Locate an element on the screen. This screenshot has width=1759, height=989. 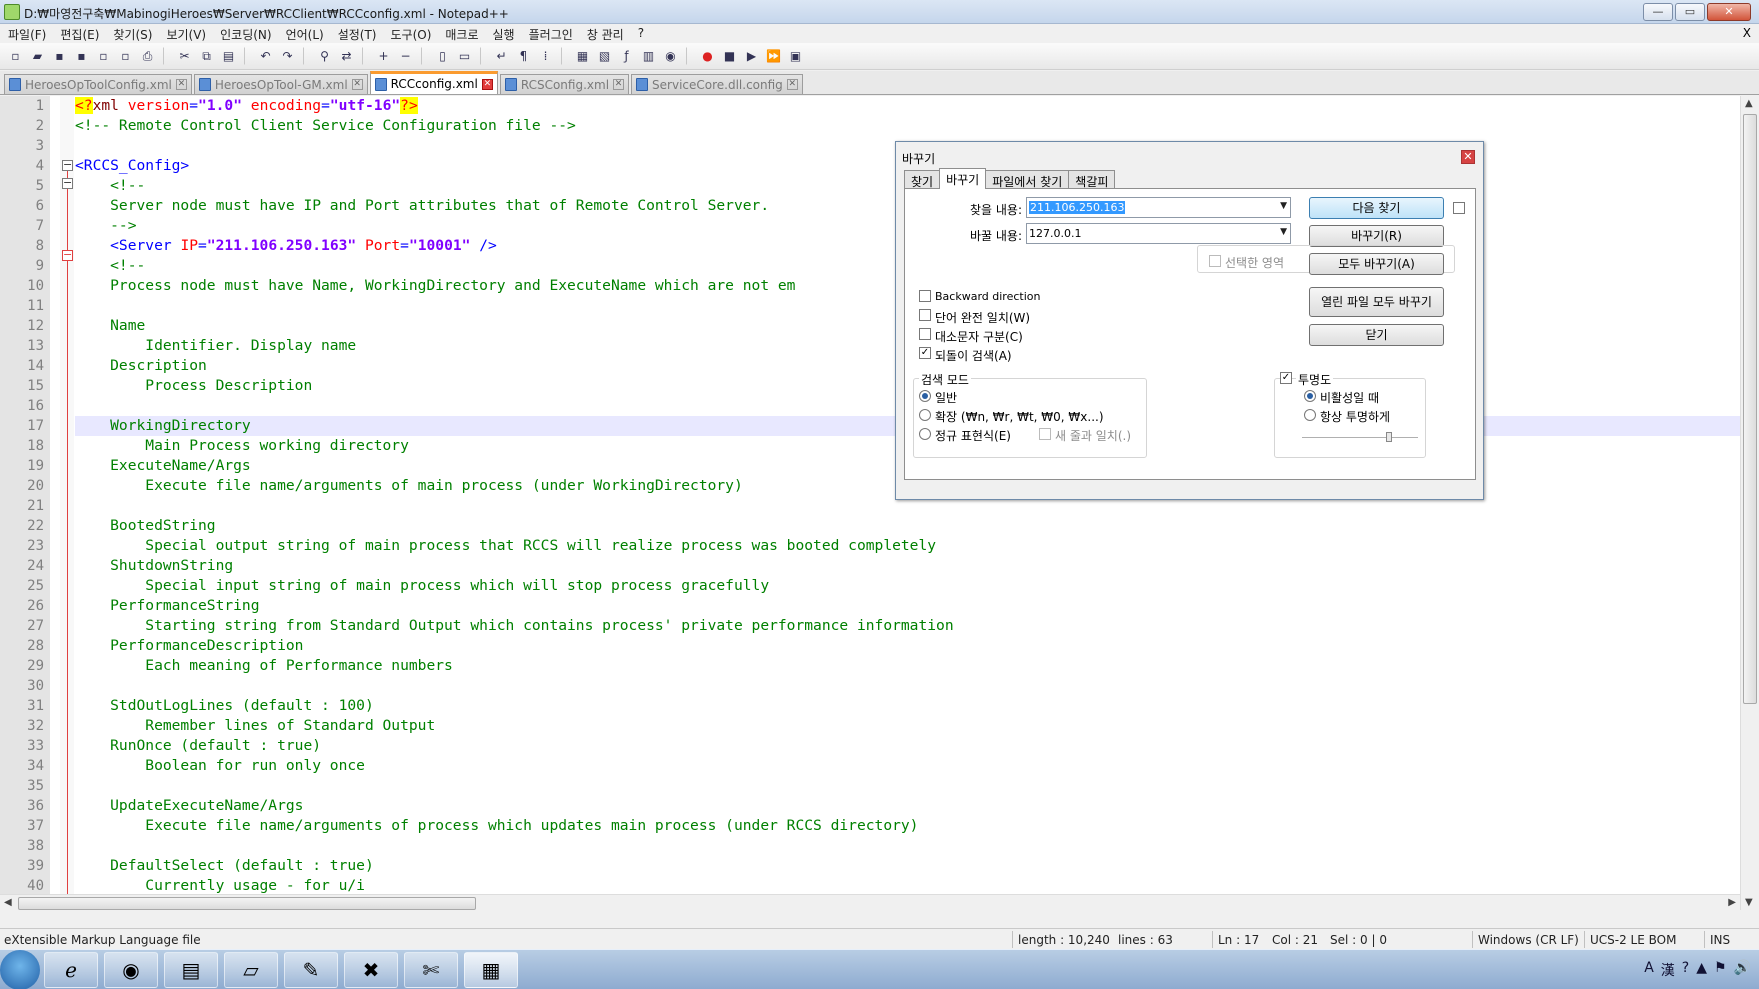
show-all-chars-icon: ¶ is located at coordinates (523, 56).